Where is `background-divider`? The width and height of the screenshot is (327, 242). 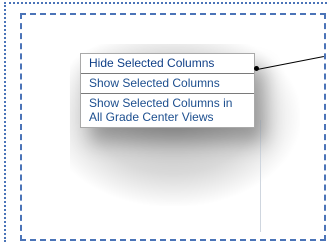 background-divider is located at coordinates (260, 176).